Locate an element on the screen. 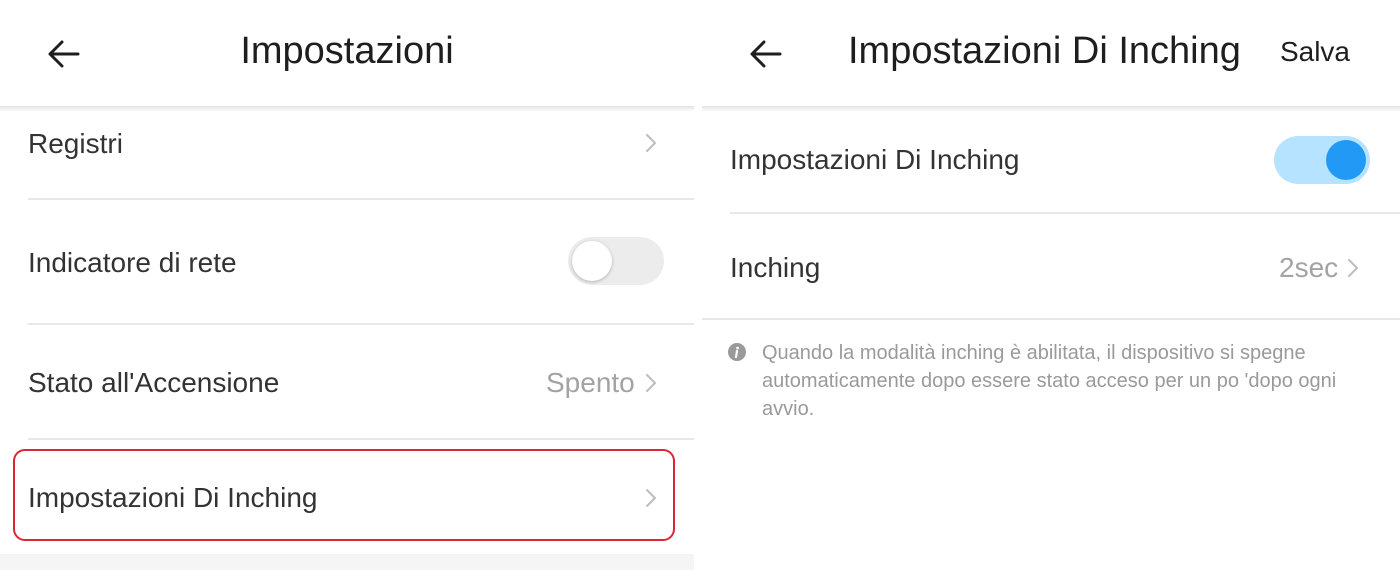  list-item-label: Stato all'Accensione is located at coordinates (154, 382).